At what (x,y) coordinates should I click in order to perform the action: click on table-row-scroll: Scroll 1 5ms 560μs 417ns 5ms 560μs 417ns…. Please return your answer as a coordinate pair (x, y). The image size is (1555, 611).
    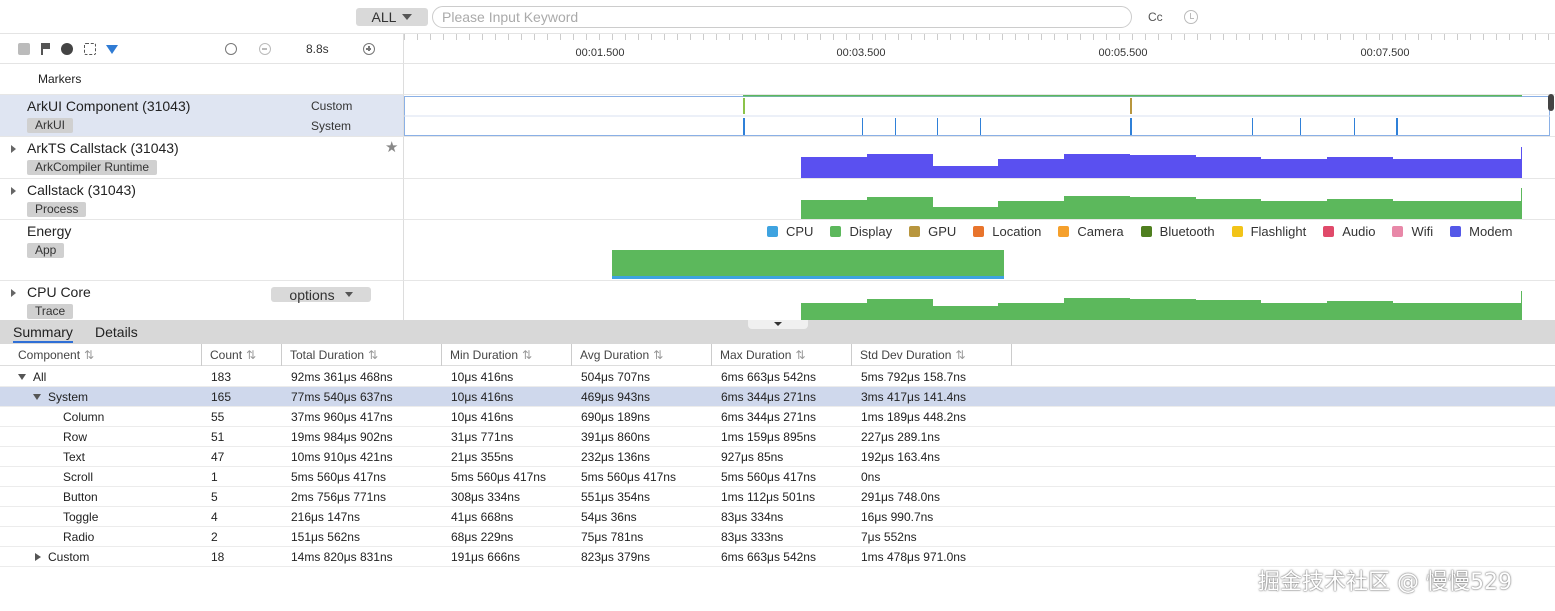
    Looking at the image, I should click on (777, 477).